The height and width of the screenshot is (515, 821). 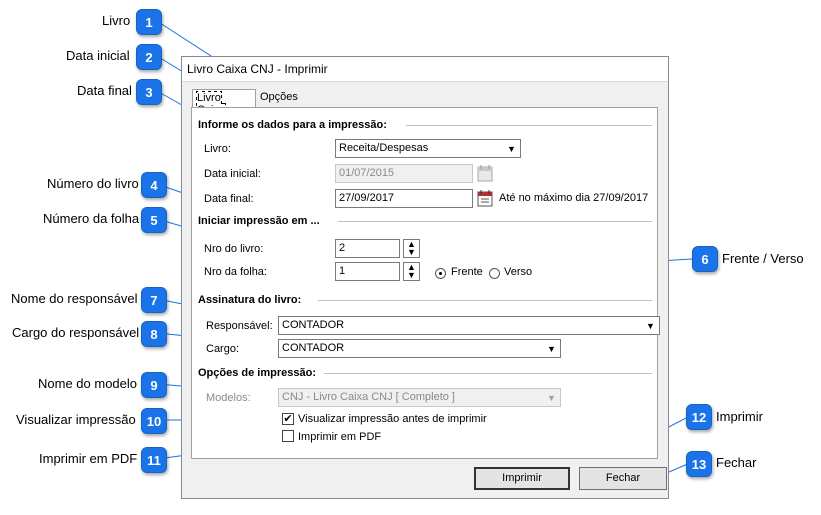 What do you see at coordinates (404, 173) in the screenshot?
I see `data-inicial-field: 01/07/2015` at bounding box center [404, 173].